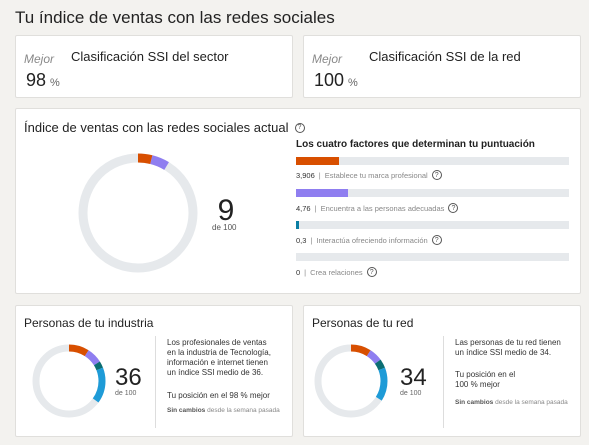  Describe the element at coordinates (351, 381) in the screenshot. I see `network-donut` at that location.